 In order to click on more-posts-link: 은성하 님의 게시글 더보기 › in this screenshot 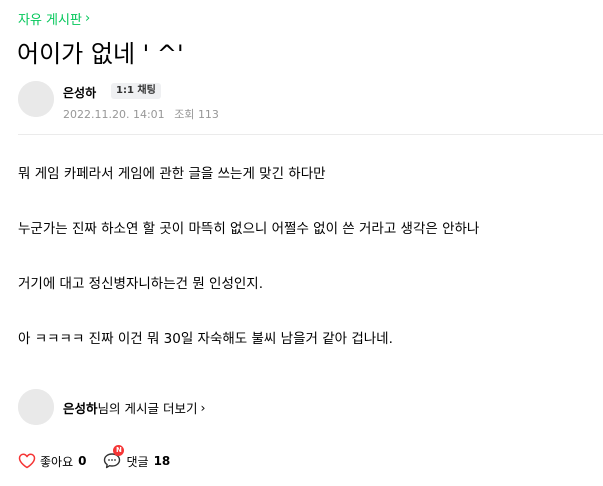, I will do `click(134, 407)`.